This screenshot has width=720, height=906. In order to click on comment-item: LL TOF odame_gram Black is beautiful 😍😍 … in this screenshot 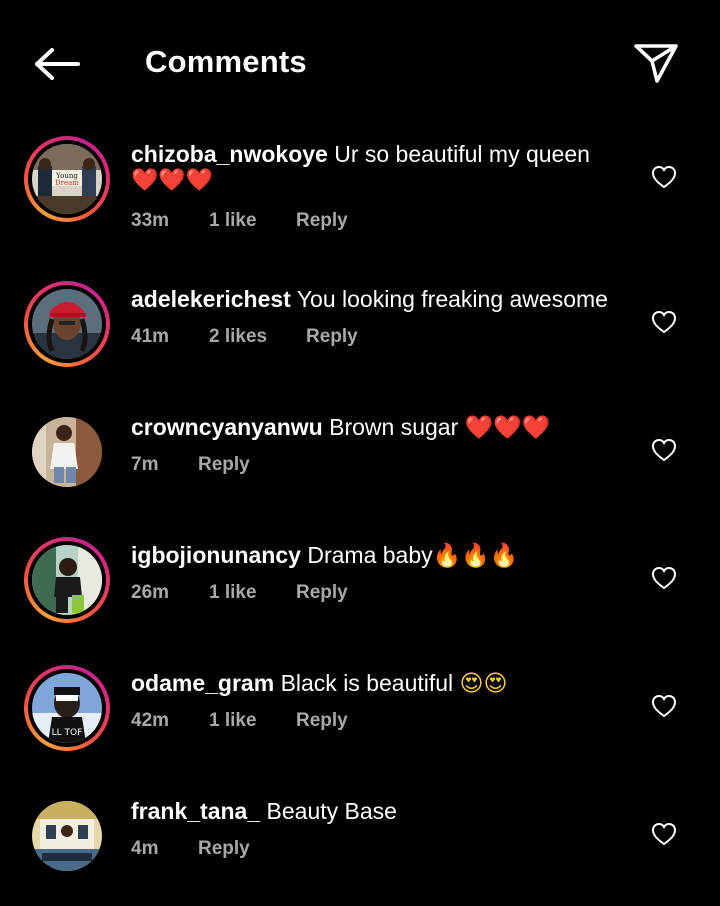, I will do `click(360, 710)`.